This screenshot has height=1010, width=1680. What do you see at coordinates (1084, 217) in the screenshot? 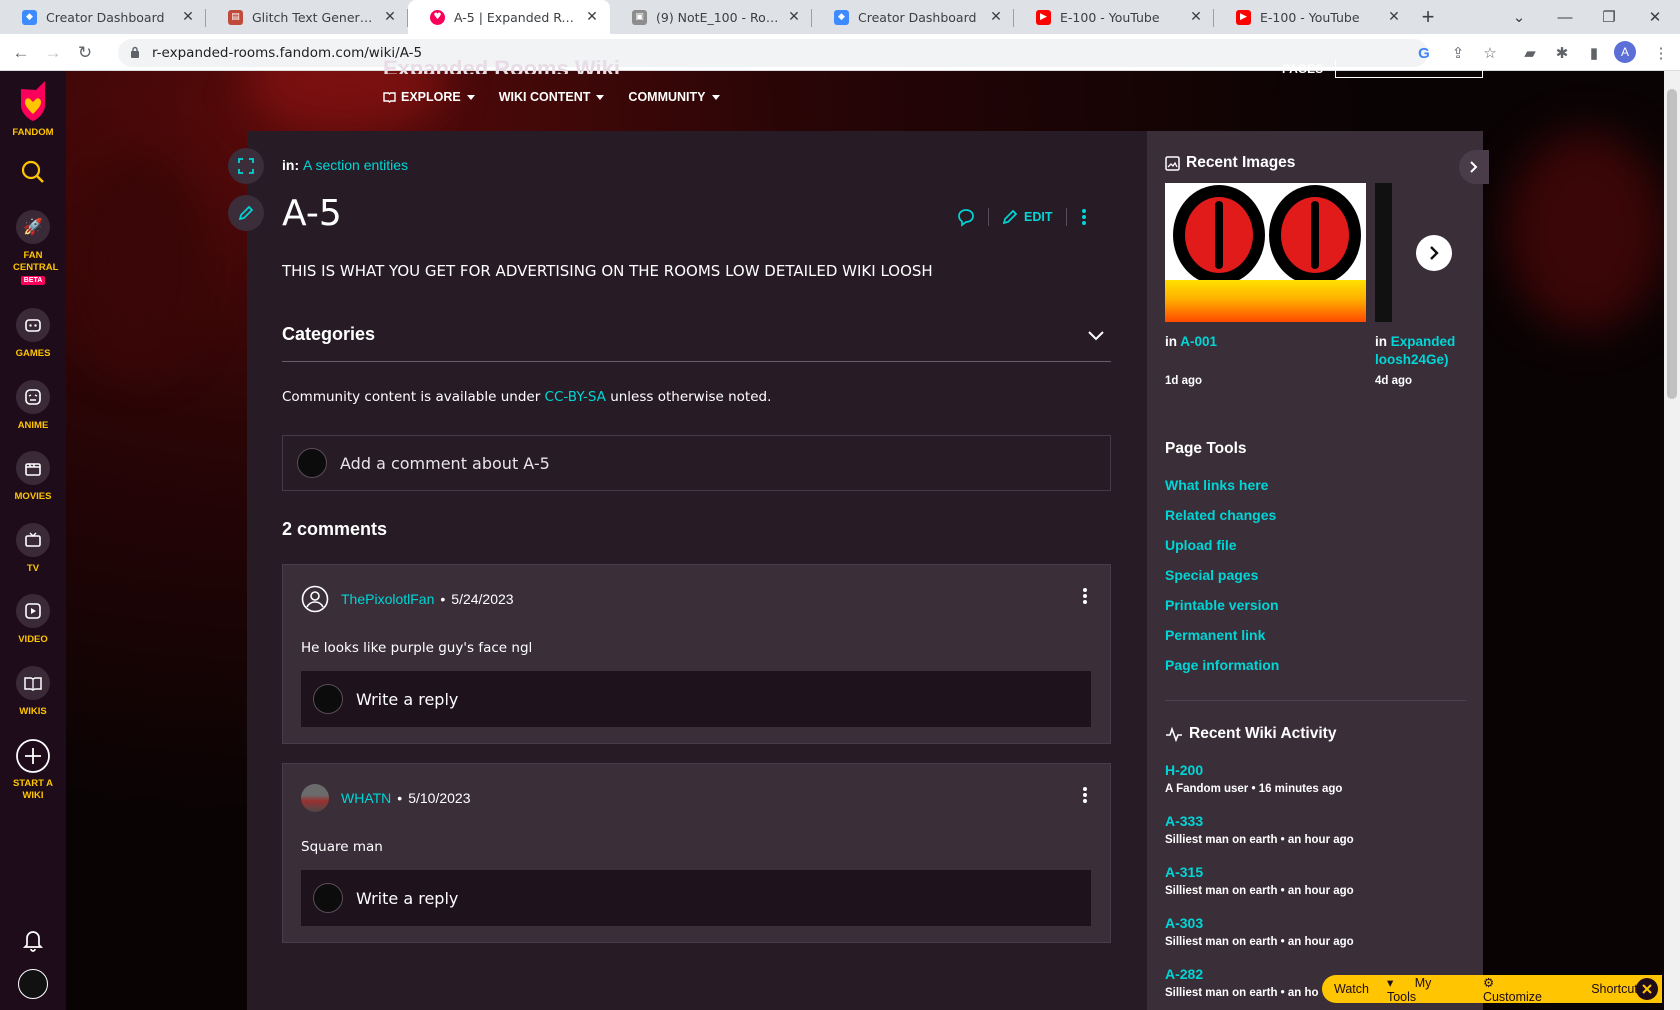
I see `more-options-icon` at bounding box center [1084, 217].